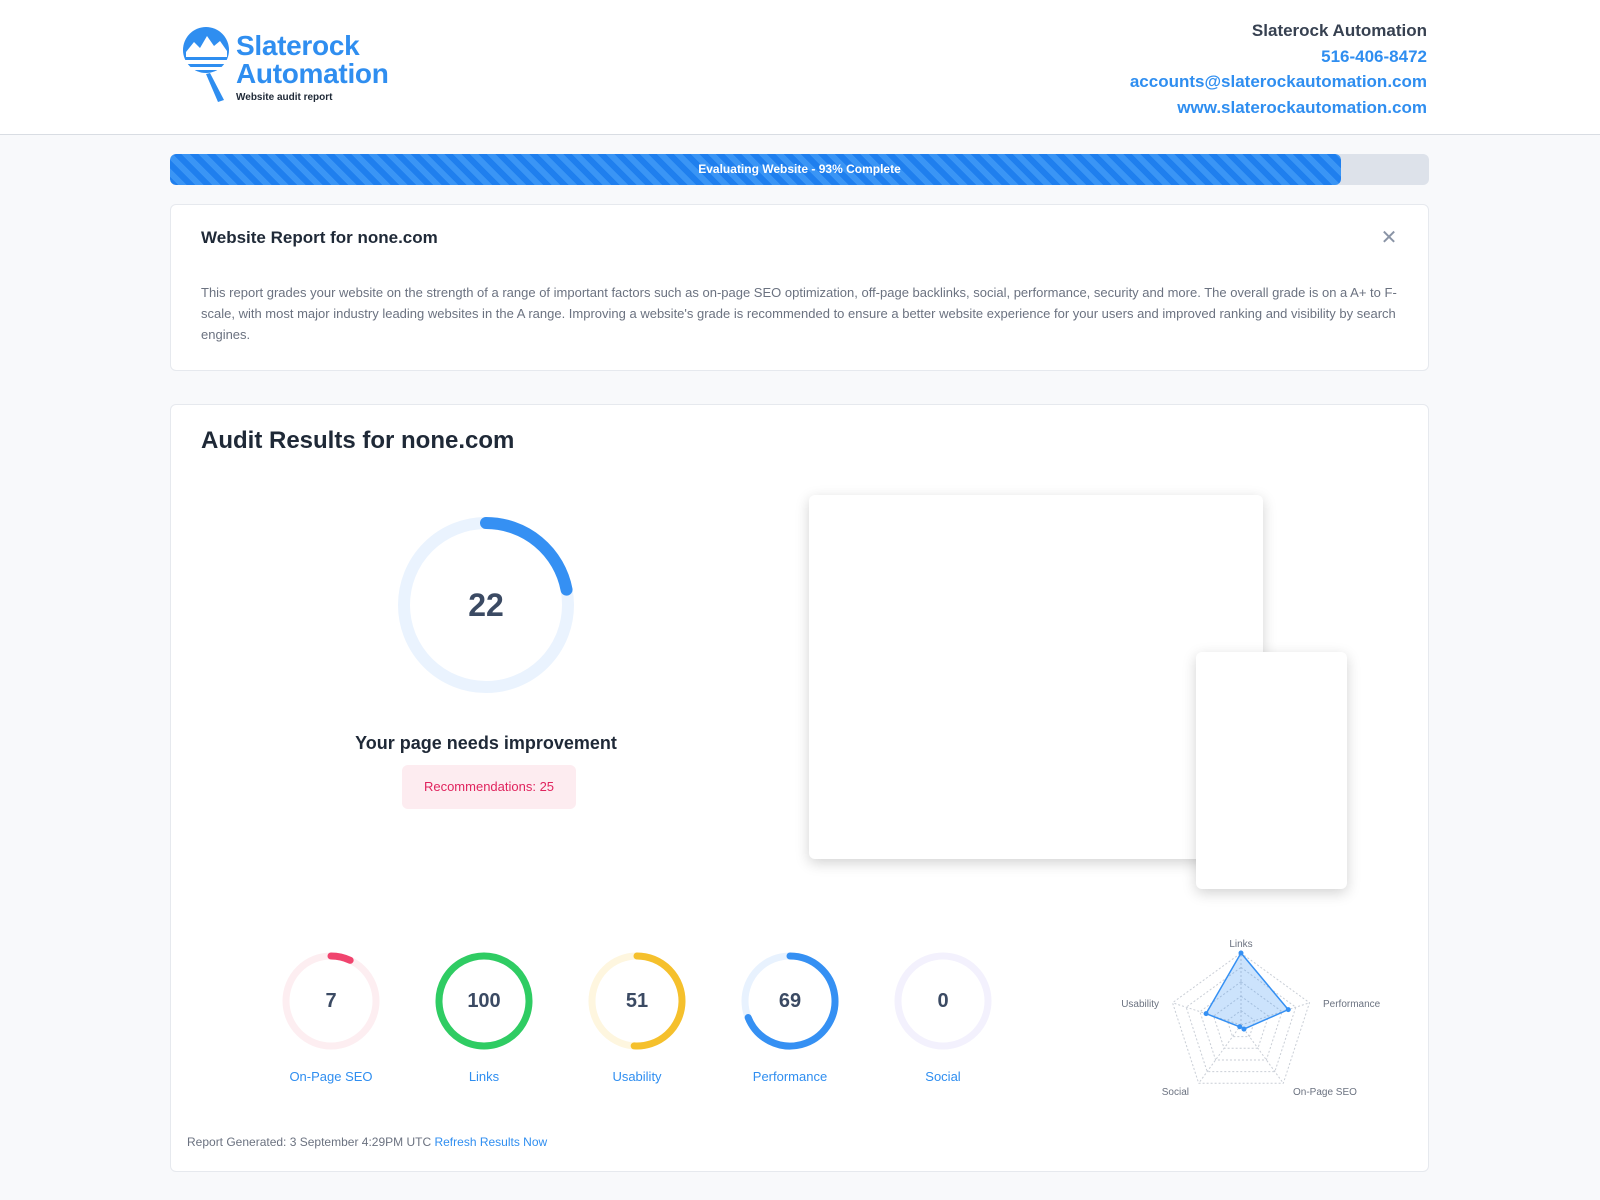 This screenshot has width=1600, height=1200. I want to click on category-score: 51, so click(637, 1001).